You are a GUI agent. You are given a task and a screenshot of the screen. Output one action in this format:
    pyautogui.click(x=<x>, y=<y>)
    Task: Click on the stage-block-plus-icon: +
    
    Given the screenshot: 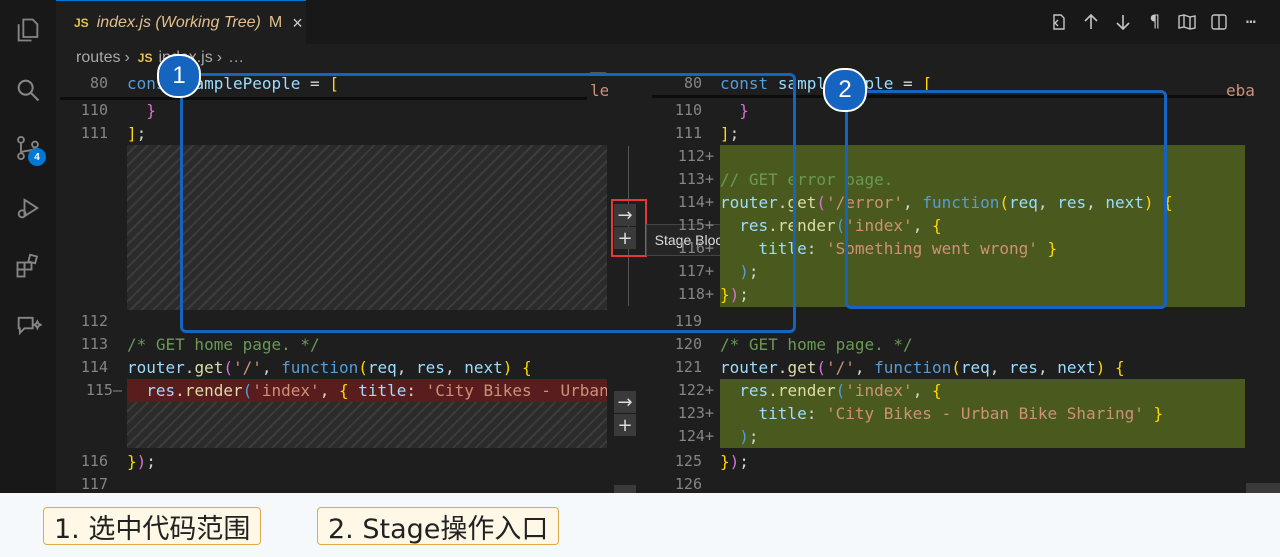 What is the action you would take?
    pyautogui.click(x=625, y=425)
    